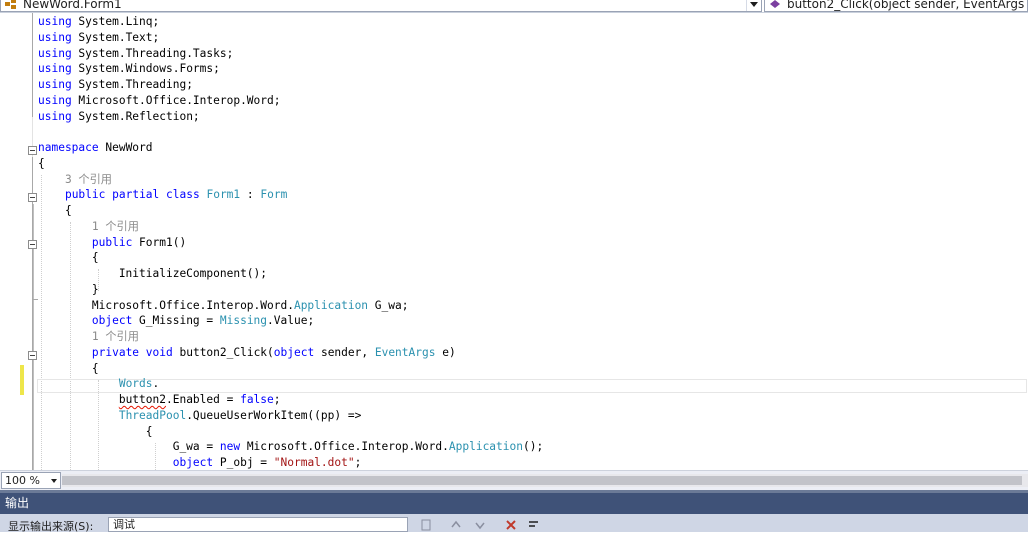  Describe the element at coordinates (230, 447) in the screenshot. I see `code-token: new` at that location.